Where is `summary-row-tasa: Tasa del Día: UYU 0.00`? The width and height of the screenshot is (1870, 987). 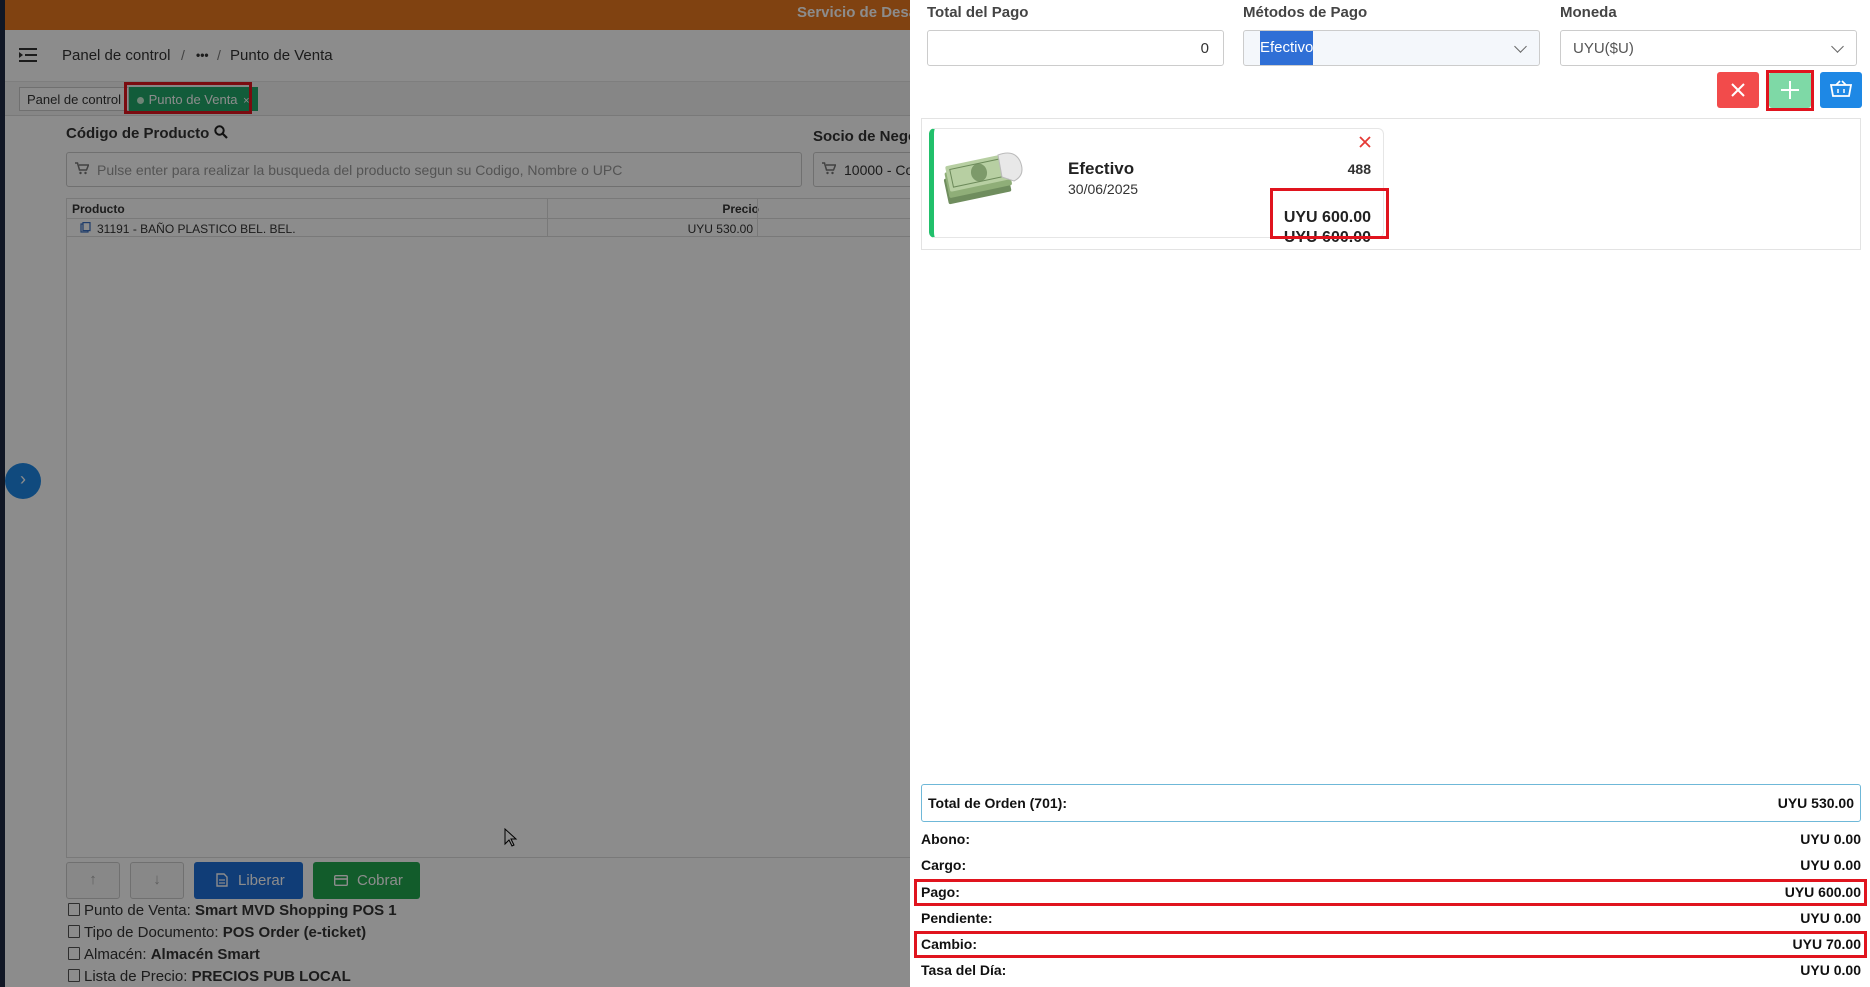
summary-row-tasa: Tasa del Día: UYU 0.00 is located at coordinates (1391, 970).